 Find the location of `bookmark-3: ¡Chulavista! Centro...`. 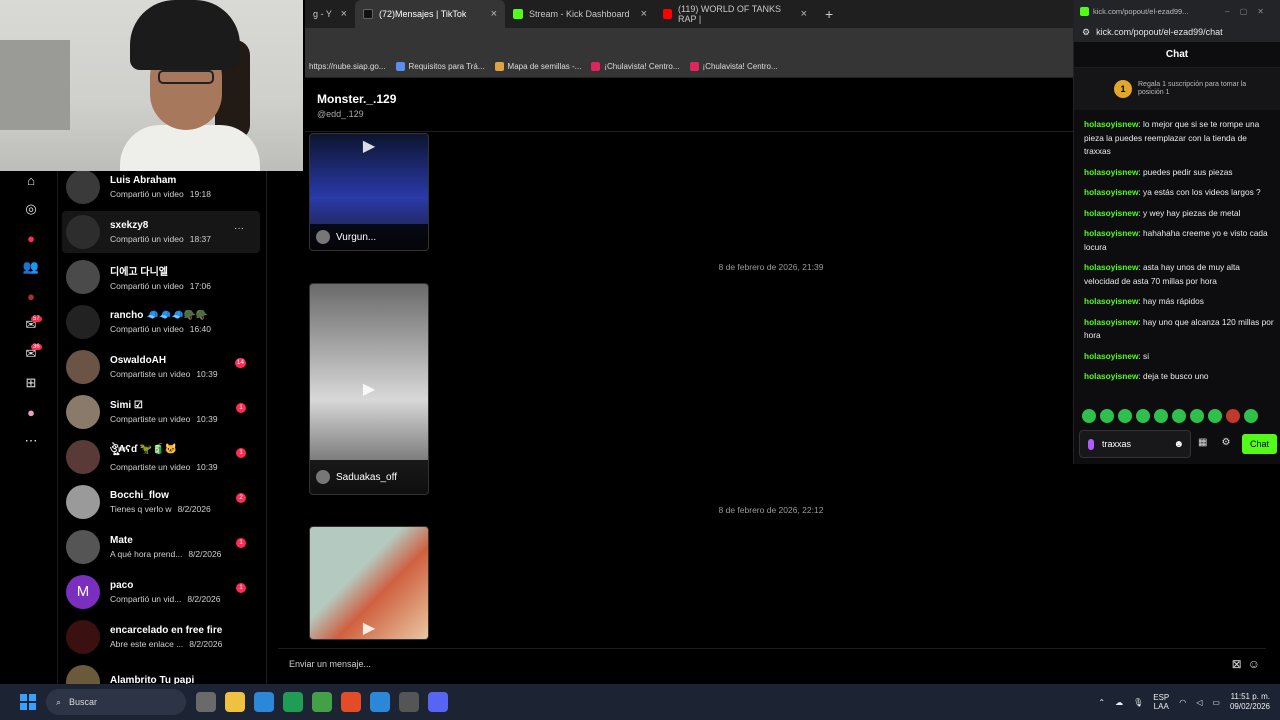

bookmark-3: ¡Chulavista! Centro... is located at coordinates (635, 66).